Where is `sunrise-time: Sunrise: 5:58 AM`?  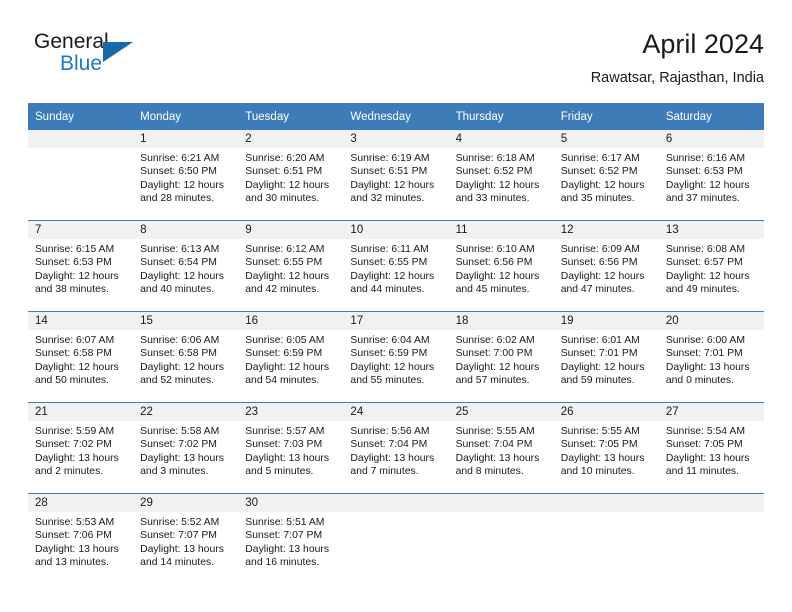
sunrise-time: Sunrise: 5:58 AM is located at coordinates (180, 431).